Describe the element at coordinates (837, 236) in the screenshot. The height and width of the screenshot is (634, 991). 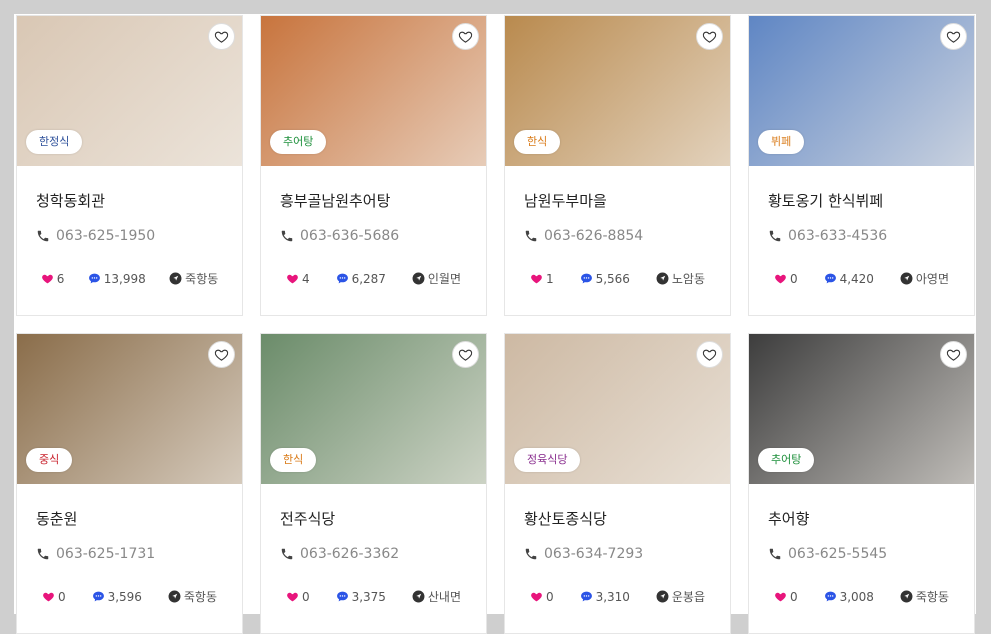
I see `phone-number: 063-633-4536` at that location.